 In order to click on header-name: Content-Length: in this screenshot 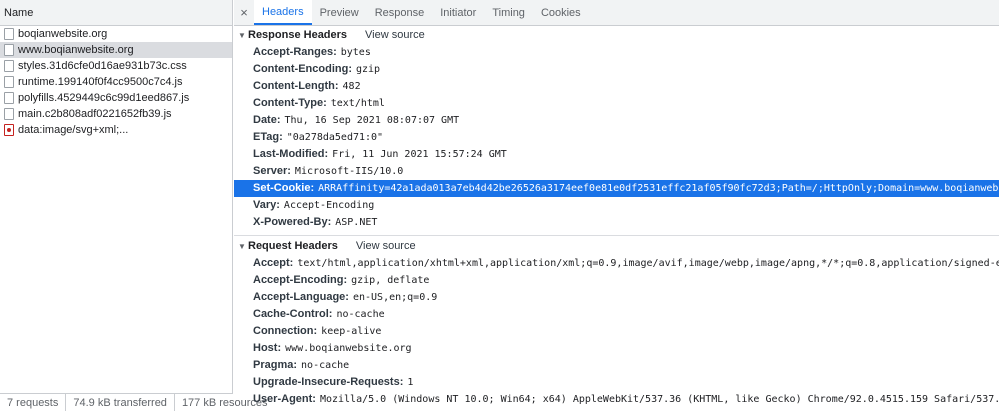, I will do `click(296, 86)`.